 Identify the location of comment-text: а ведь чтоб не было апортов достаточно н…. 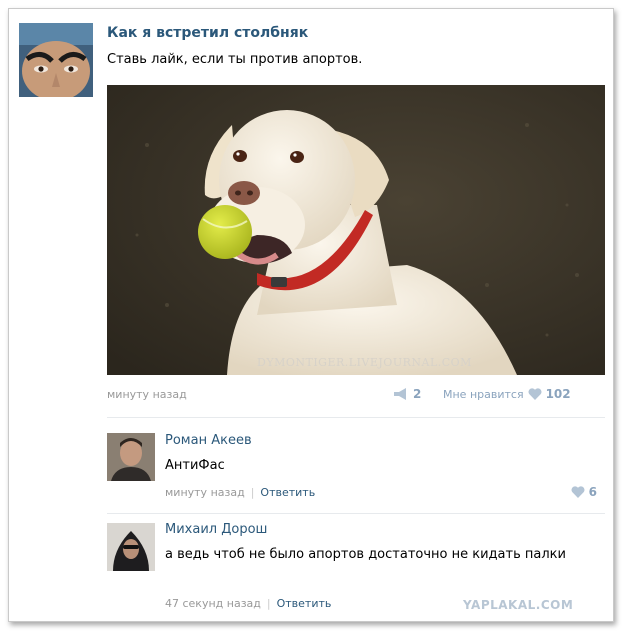
(365, 554).